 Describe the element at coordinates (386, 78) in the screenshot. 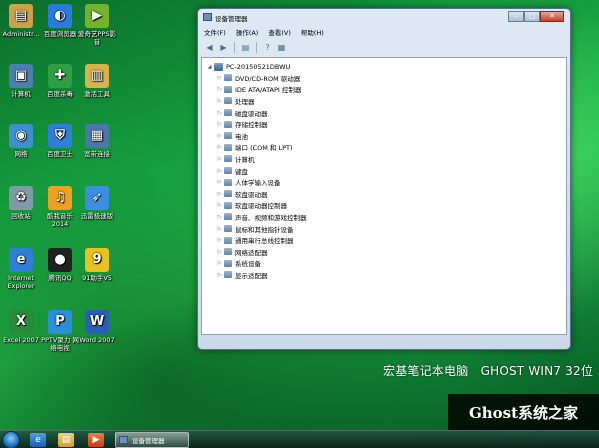

I see `tree-node: ▷ DVD/CD-ROM 驱动器` at that location.